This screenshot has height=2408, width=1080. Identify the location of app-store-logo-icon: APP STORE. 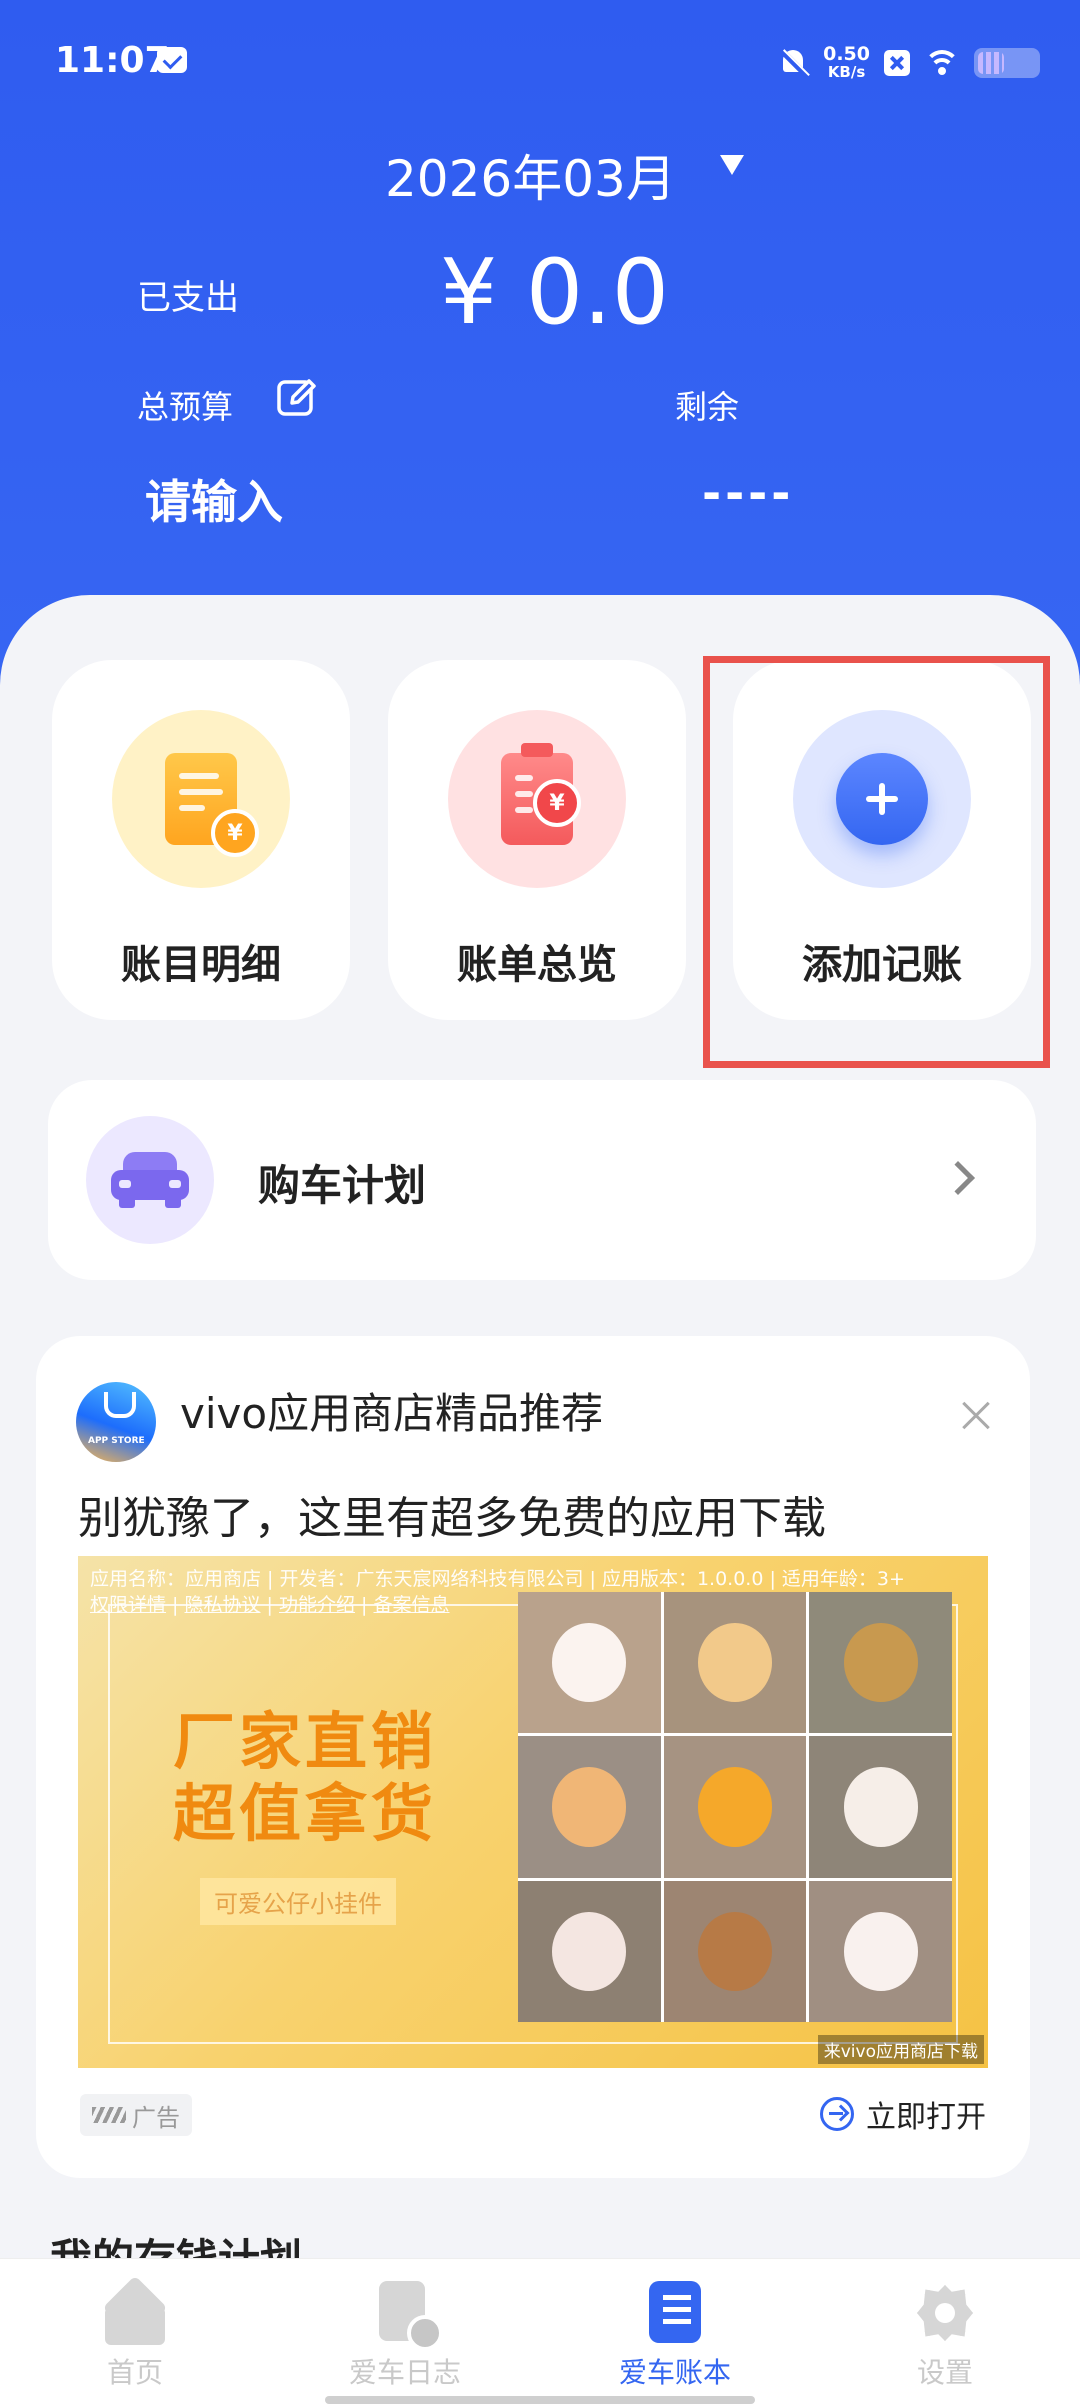
(116, 1422).